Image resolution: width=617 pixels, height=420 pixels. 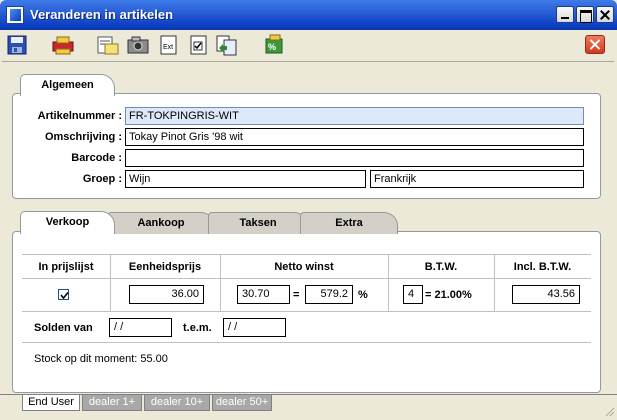 I want to click on print-icon, so click(x=62, y=45).